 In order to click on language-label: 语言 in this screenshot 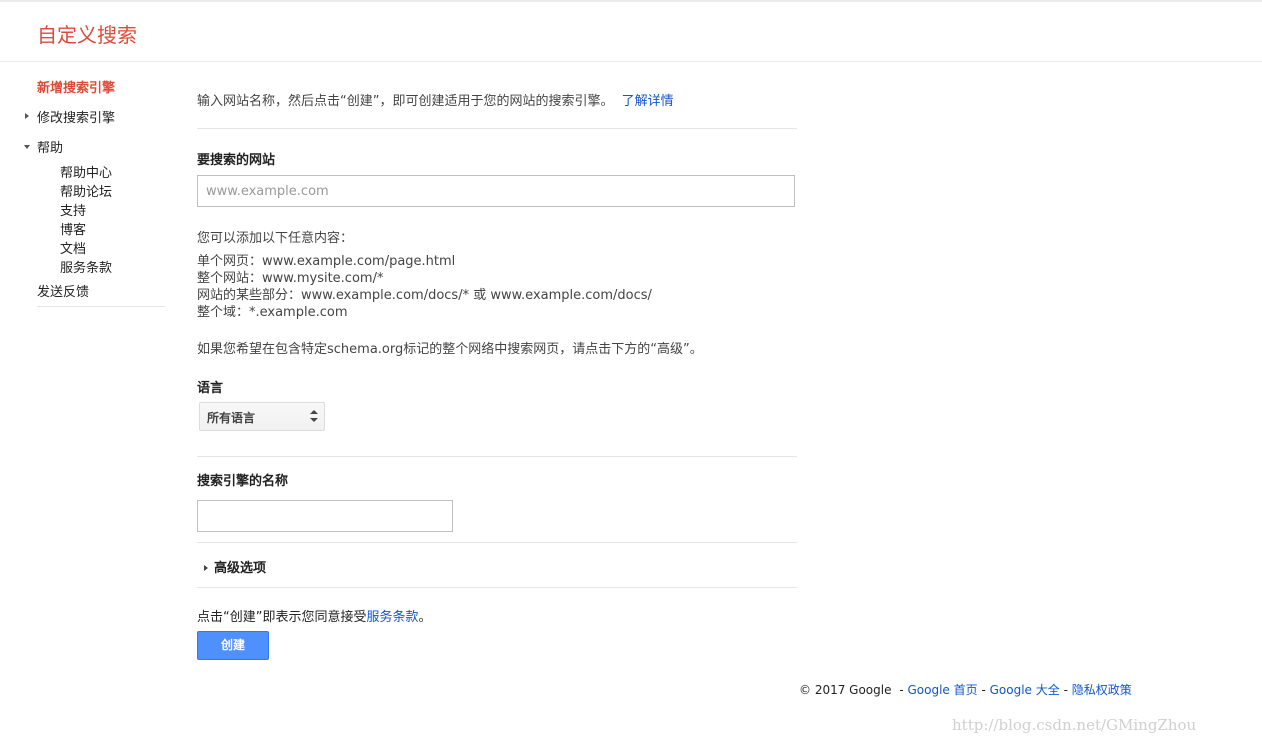, I will do `click(210, 388)`.